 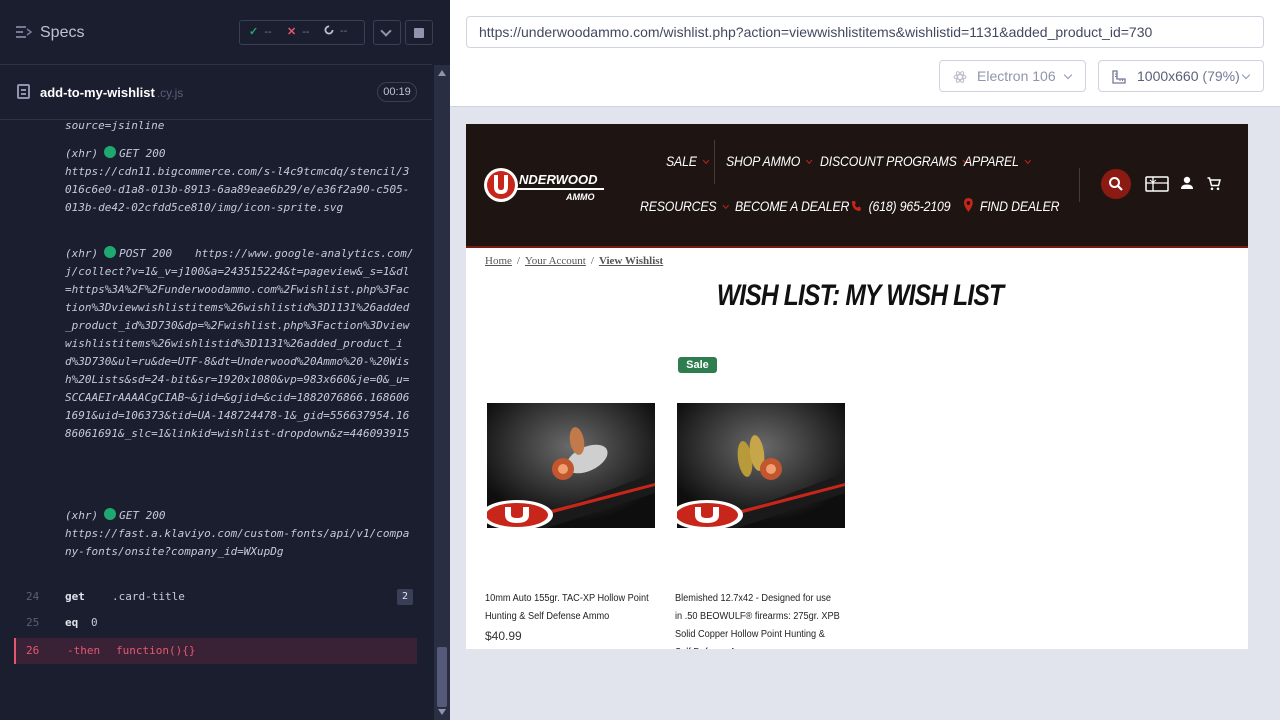 What do you see at coordinates (335, 31) in the screenshot?
I see `pending-stat: --` at bounding box center [335, 31].